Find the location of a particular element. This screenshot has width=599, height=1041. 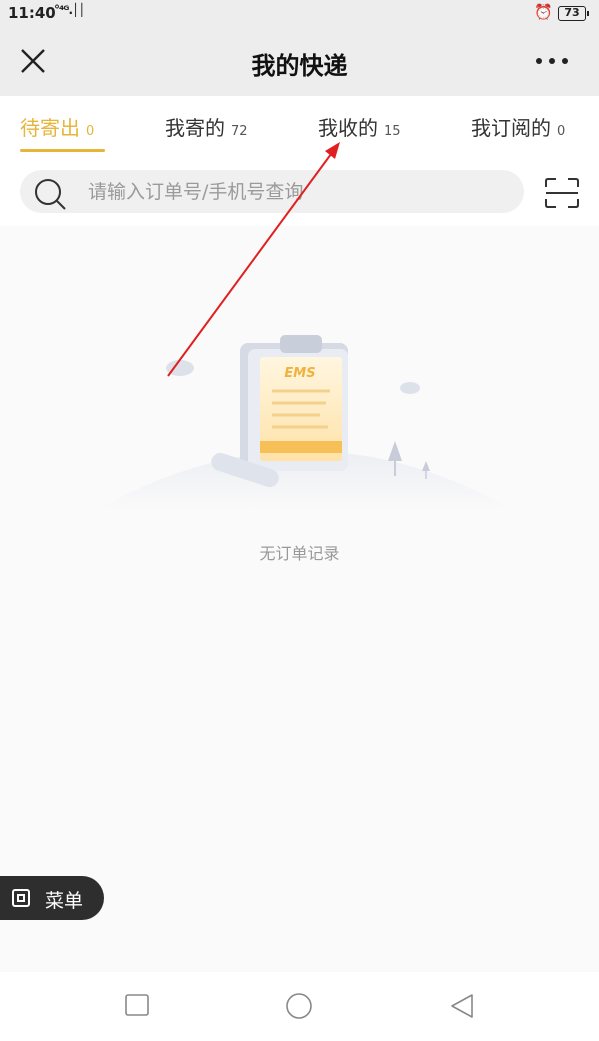

battery-indicator: 73 is located at coordinates (573, 13).